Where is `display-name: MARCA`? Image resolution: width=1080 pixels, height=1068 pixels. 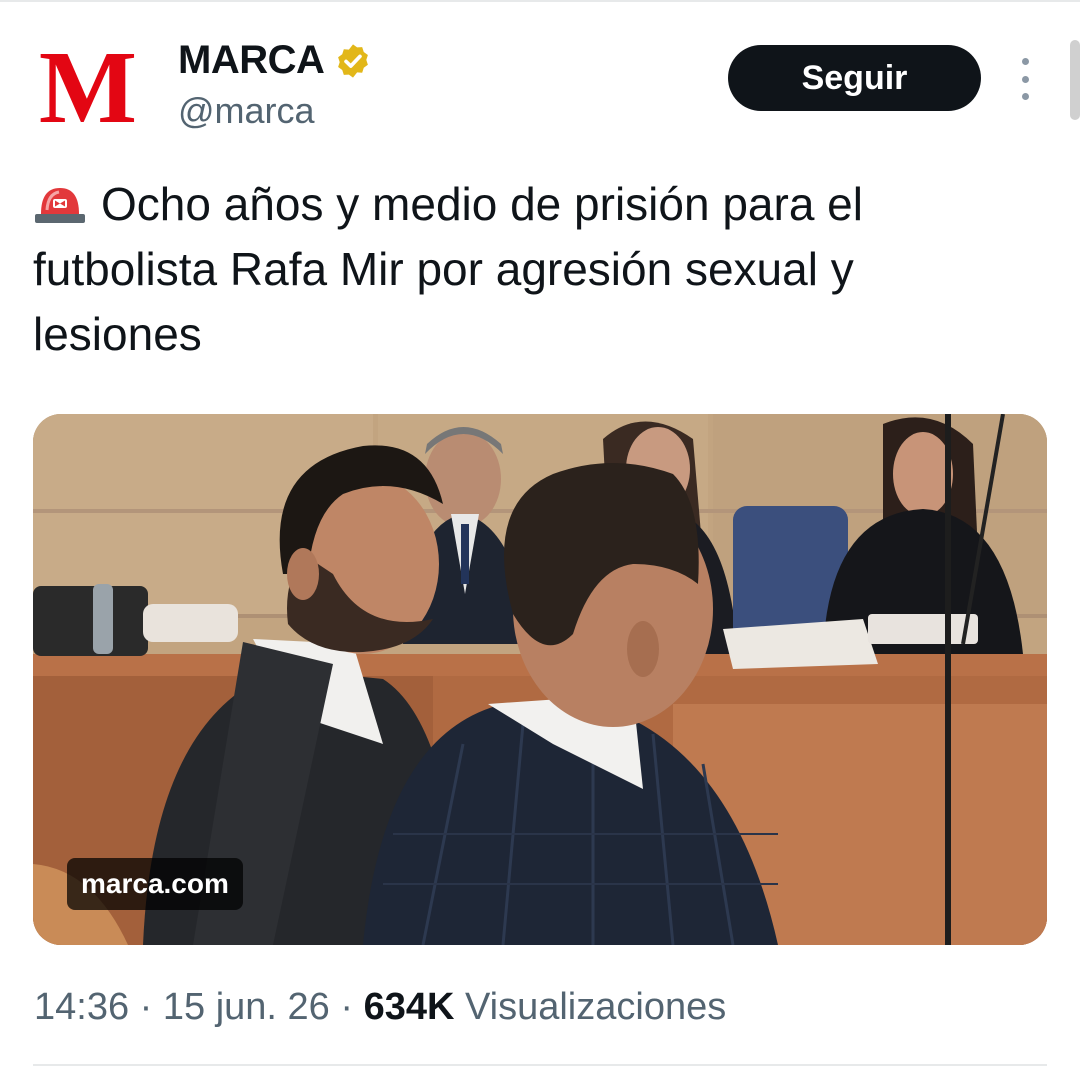 display-name: MARCA is located at coordinates (275, 60).